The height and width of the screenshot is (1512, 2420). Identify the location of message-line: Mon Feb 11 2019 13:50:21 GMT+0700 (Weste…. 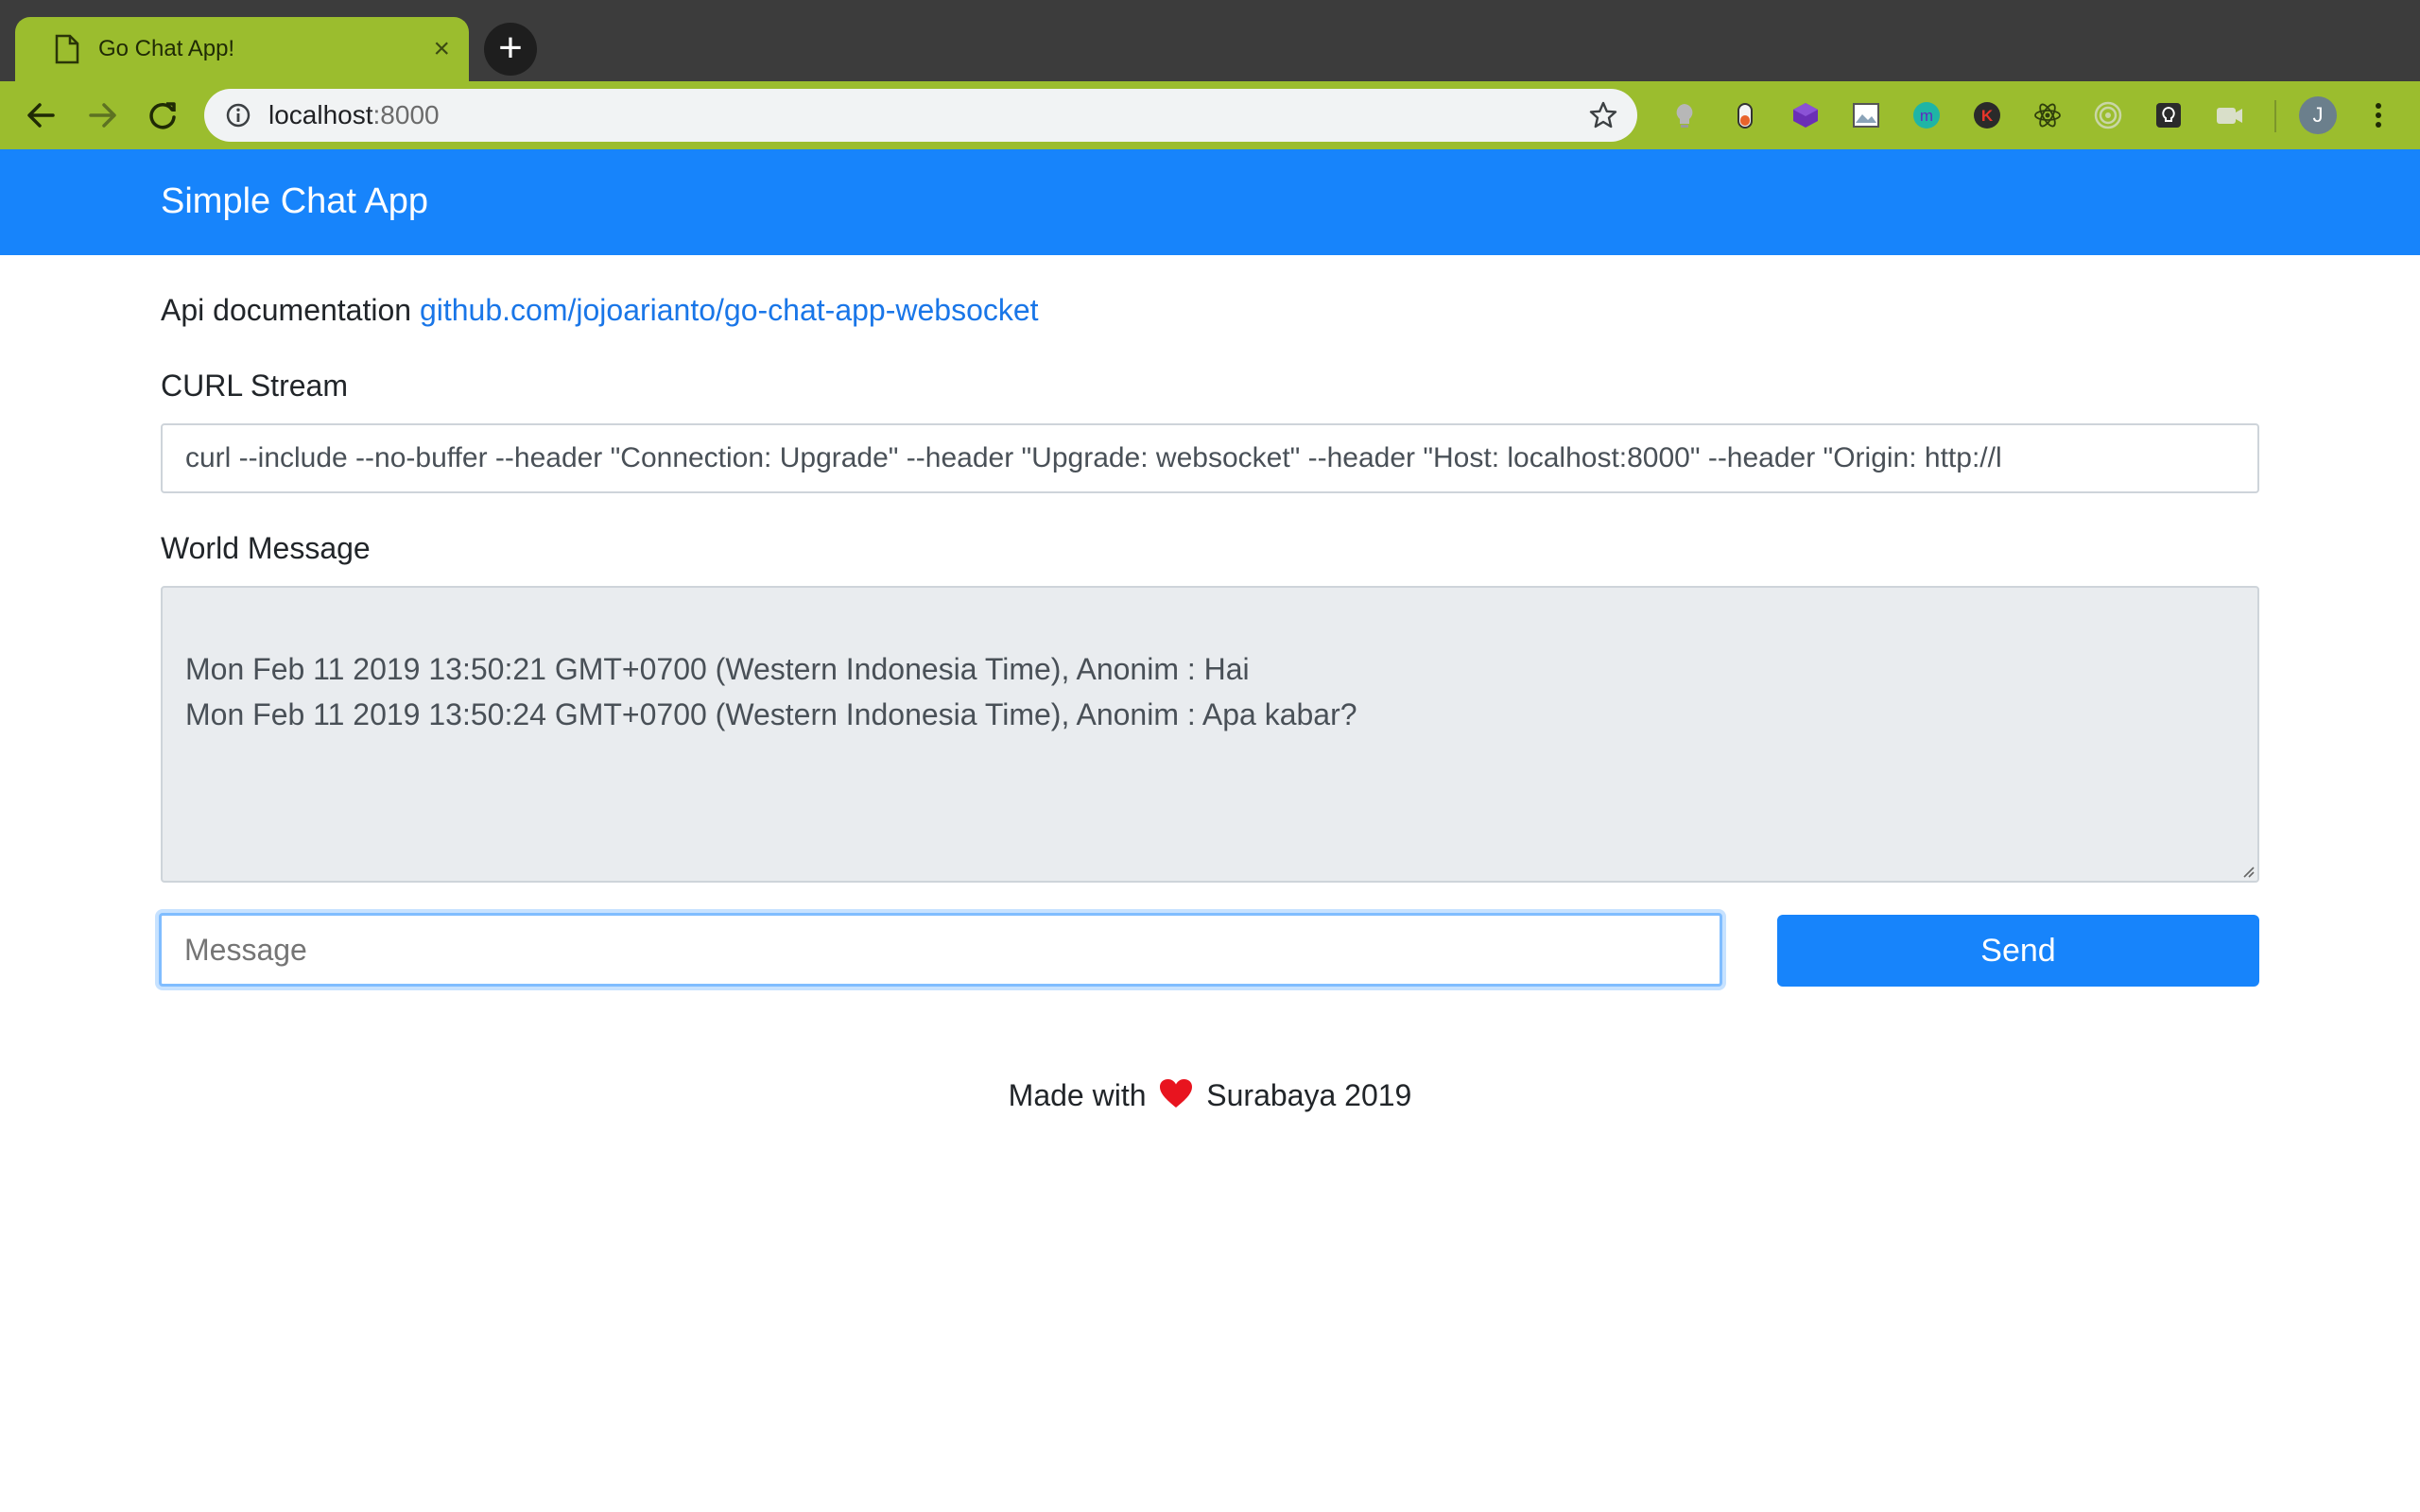
(717, 669).